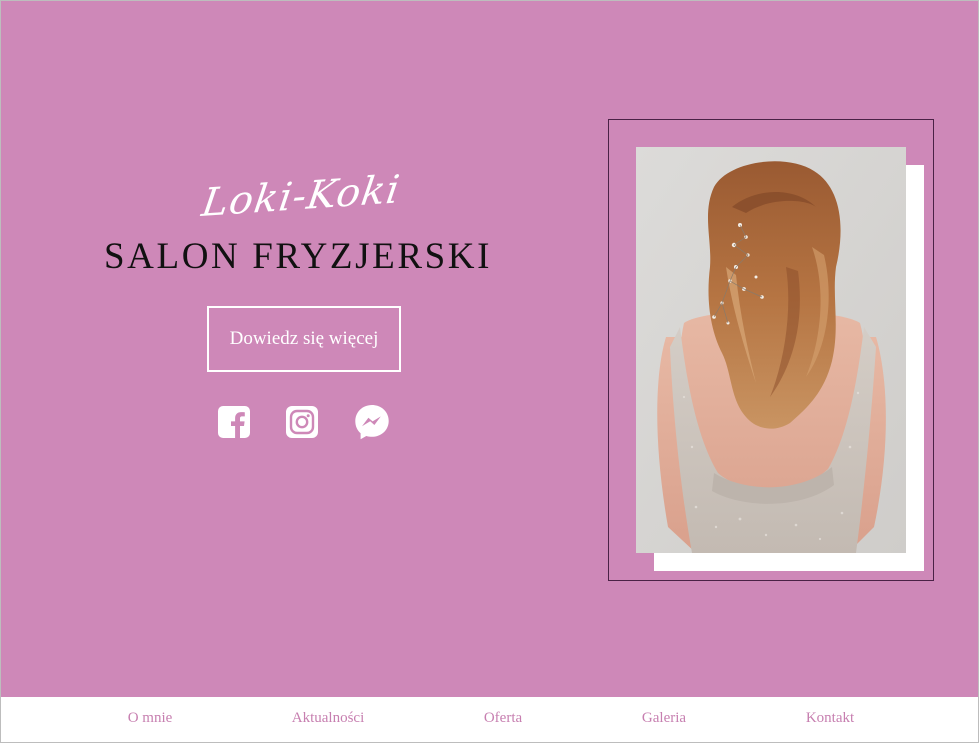 The height and width of the screenshot is (743, 979). Describe the element at coordinates (301, 196) in the screenshot. I see `brand-script-name: Loki-Koki` at that location.